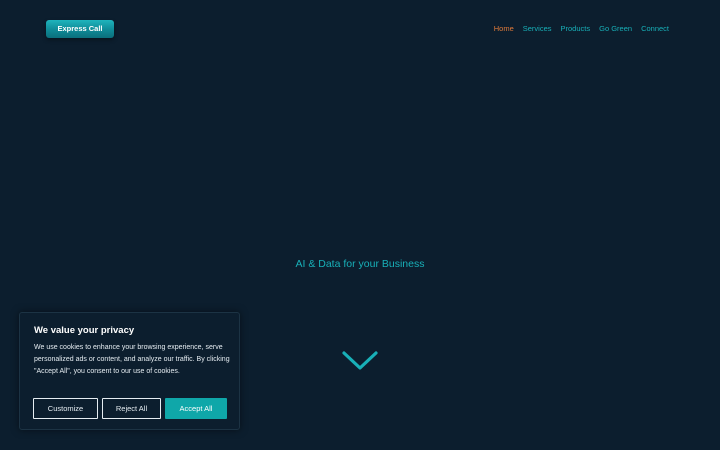 Image resolution: width=720 pixels, height=450 pixels. Describe the element at coordinates (84, 330) in the screenshot. I see `cookie-title: We value your privacy` at that location.